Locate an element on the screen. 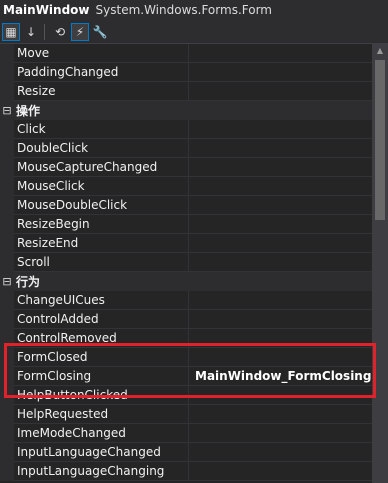  event-name: MouseClick is located at coordinates (101, 186).